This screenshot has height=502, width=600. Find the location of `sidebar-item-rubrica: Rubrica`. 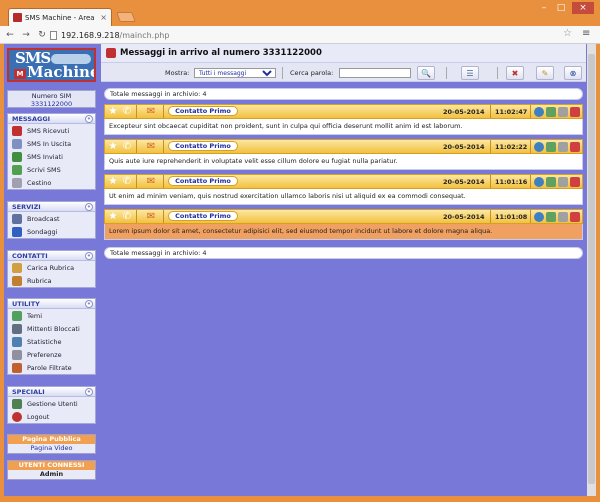

sidebar-item-rubrica: Rubrica is located at coordinates (51, 280).